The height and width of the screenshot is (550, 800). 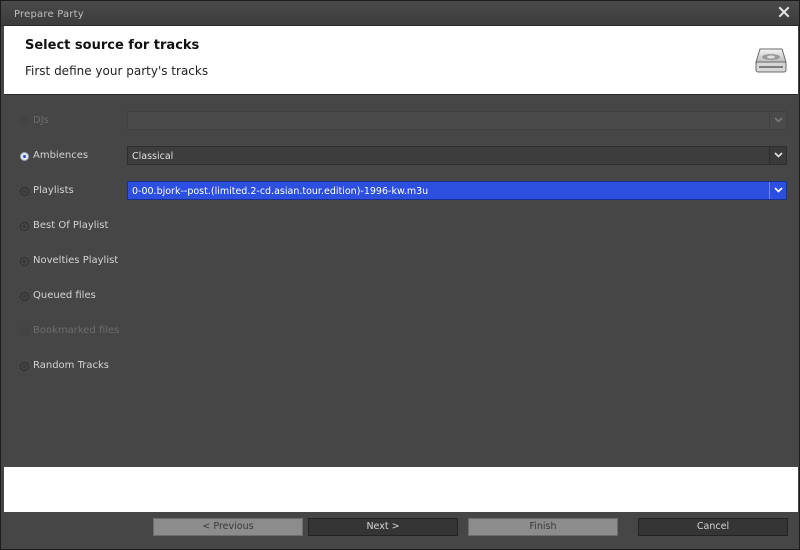 What do you see at coordinates (401, 366) in the screenshot?
I see `option-random-tracks: Random Tracks` at bounding box center [401, 366].